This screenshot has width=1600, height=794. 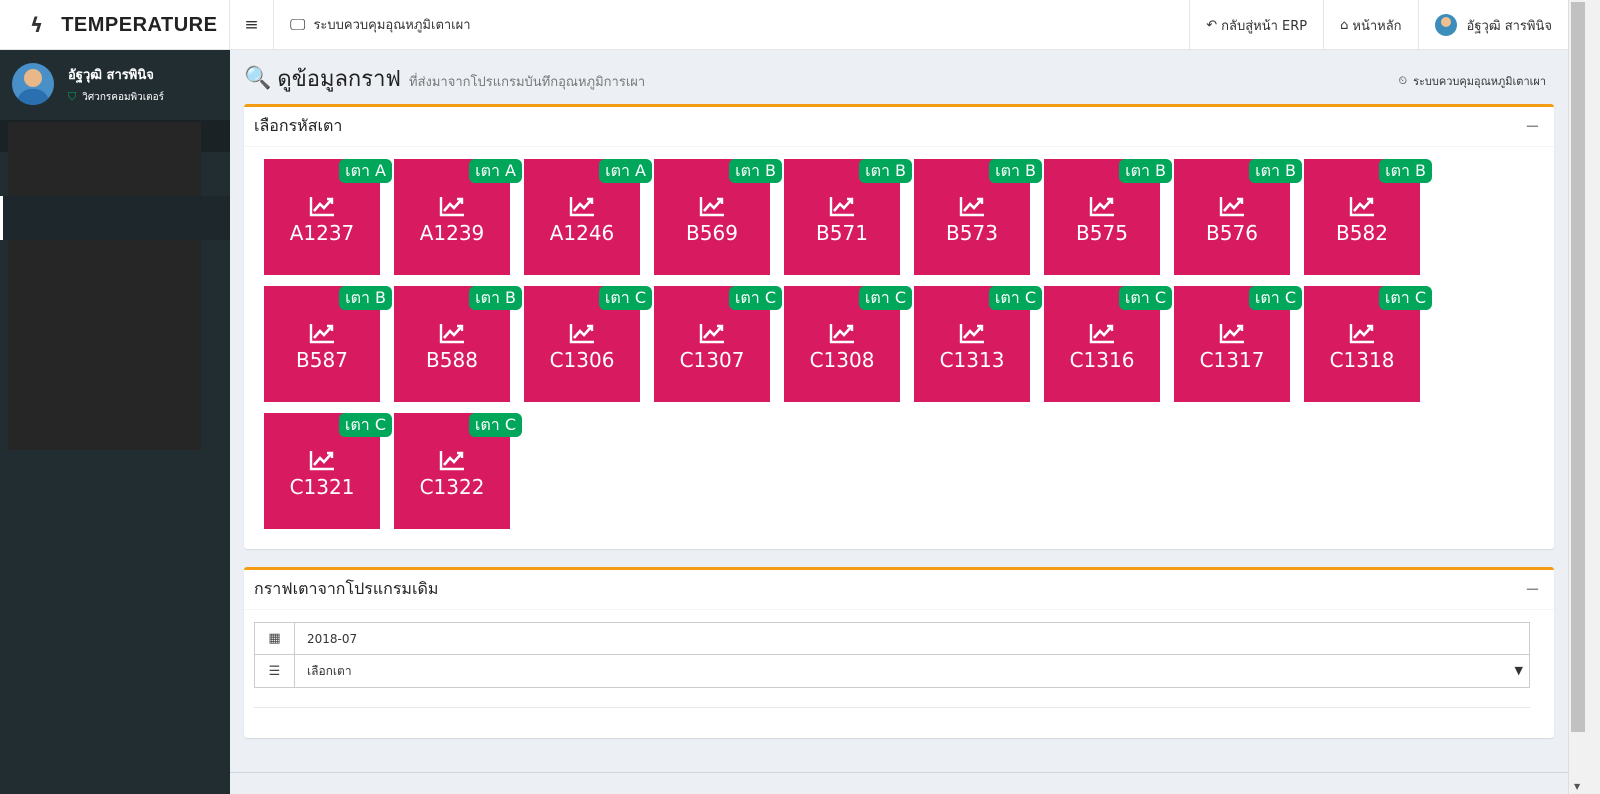 What do you see at coordinates (1362, 360) in the screenshot?
I see `kiln-code: C1318` at bounding box center [1362, 360].